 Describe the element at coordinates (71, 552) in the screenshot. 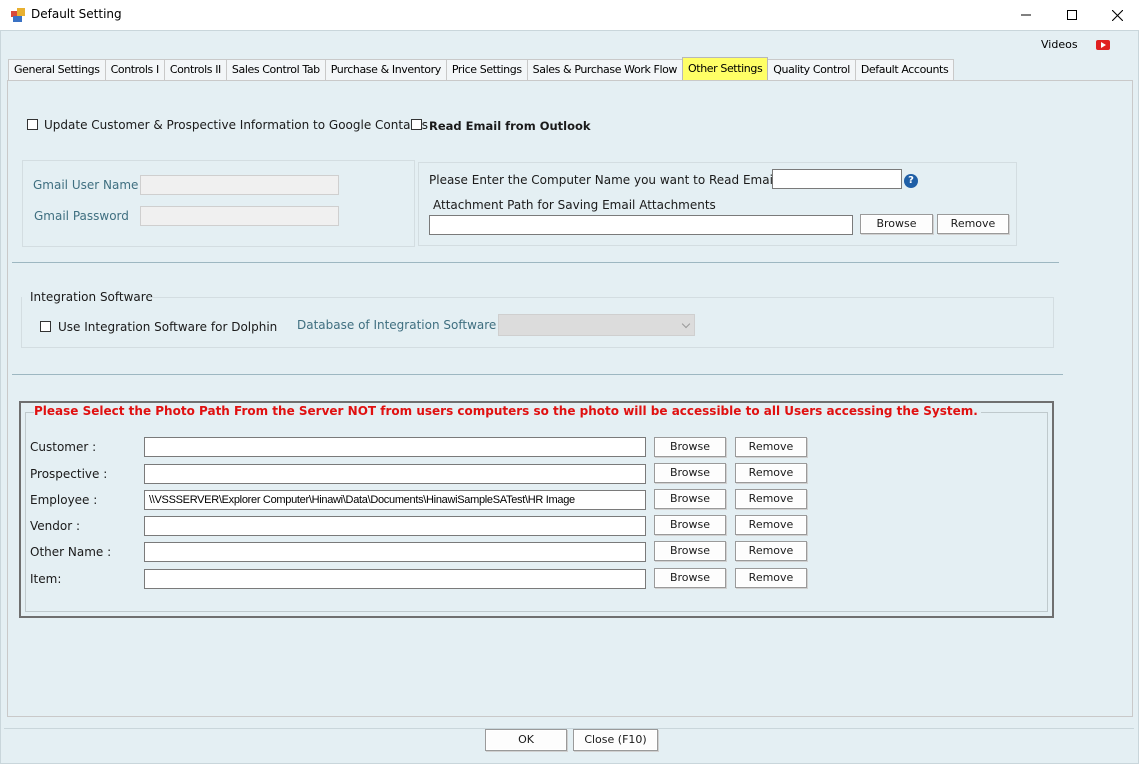

I see `other-name-path-label: Other Name :` at that location.